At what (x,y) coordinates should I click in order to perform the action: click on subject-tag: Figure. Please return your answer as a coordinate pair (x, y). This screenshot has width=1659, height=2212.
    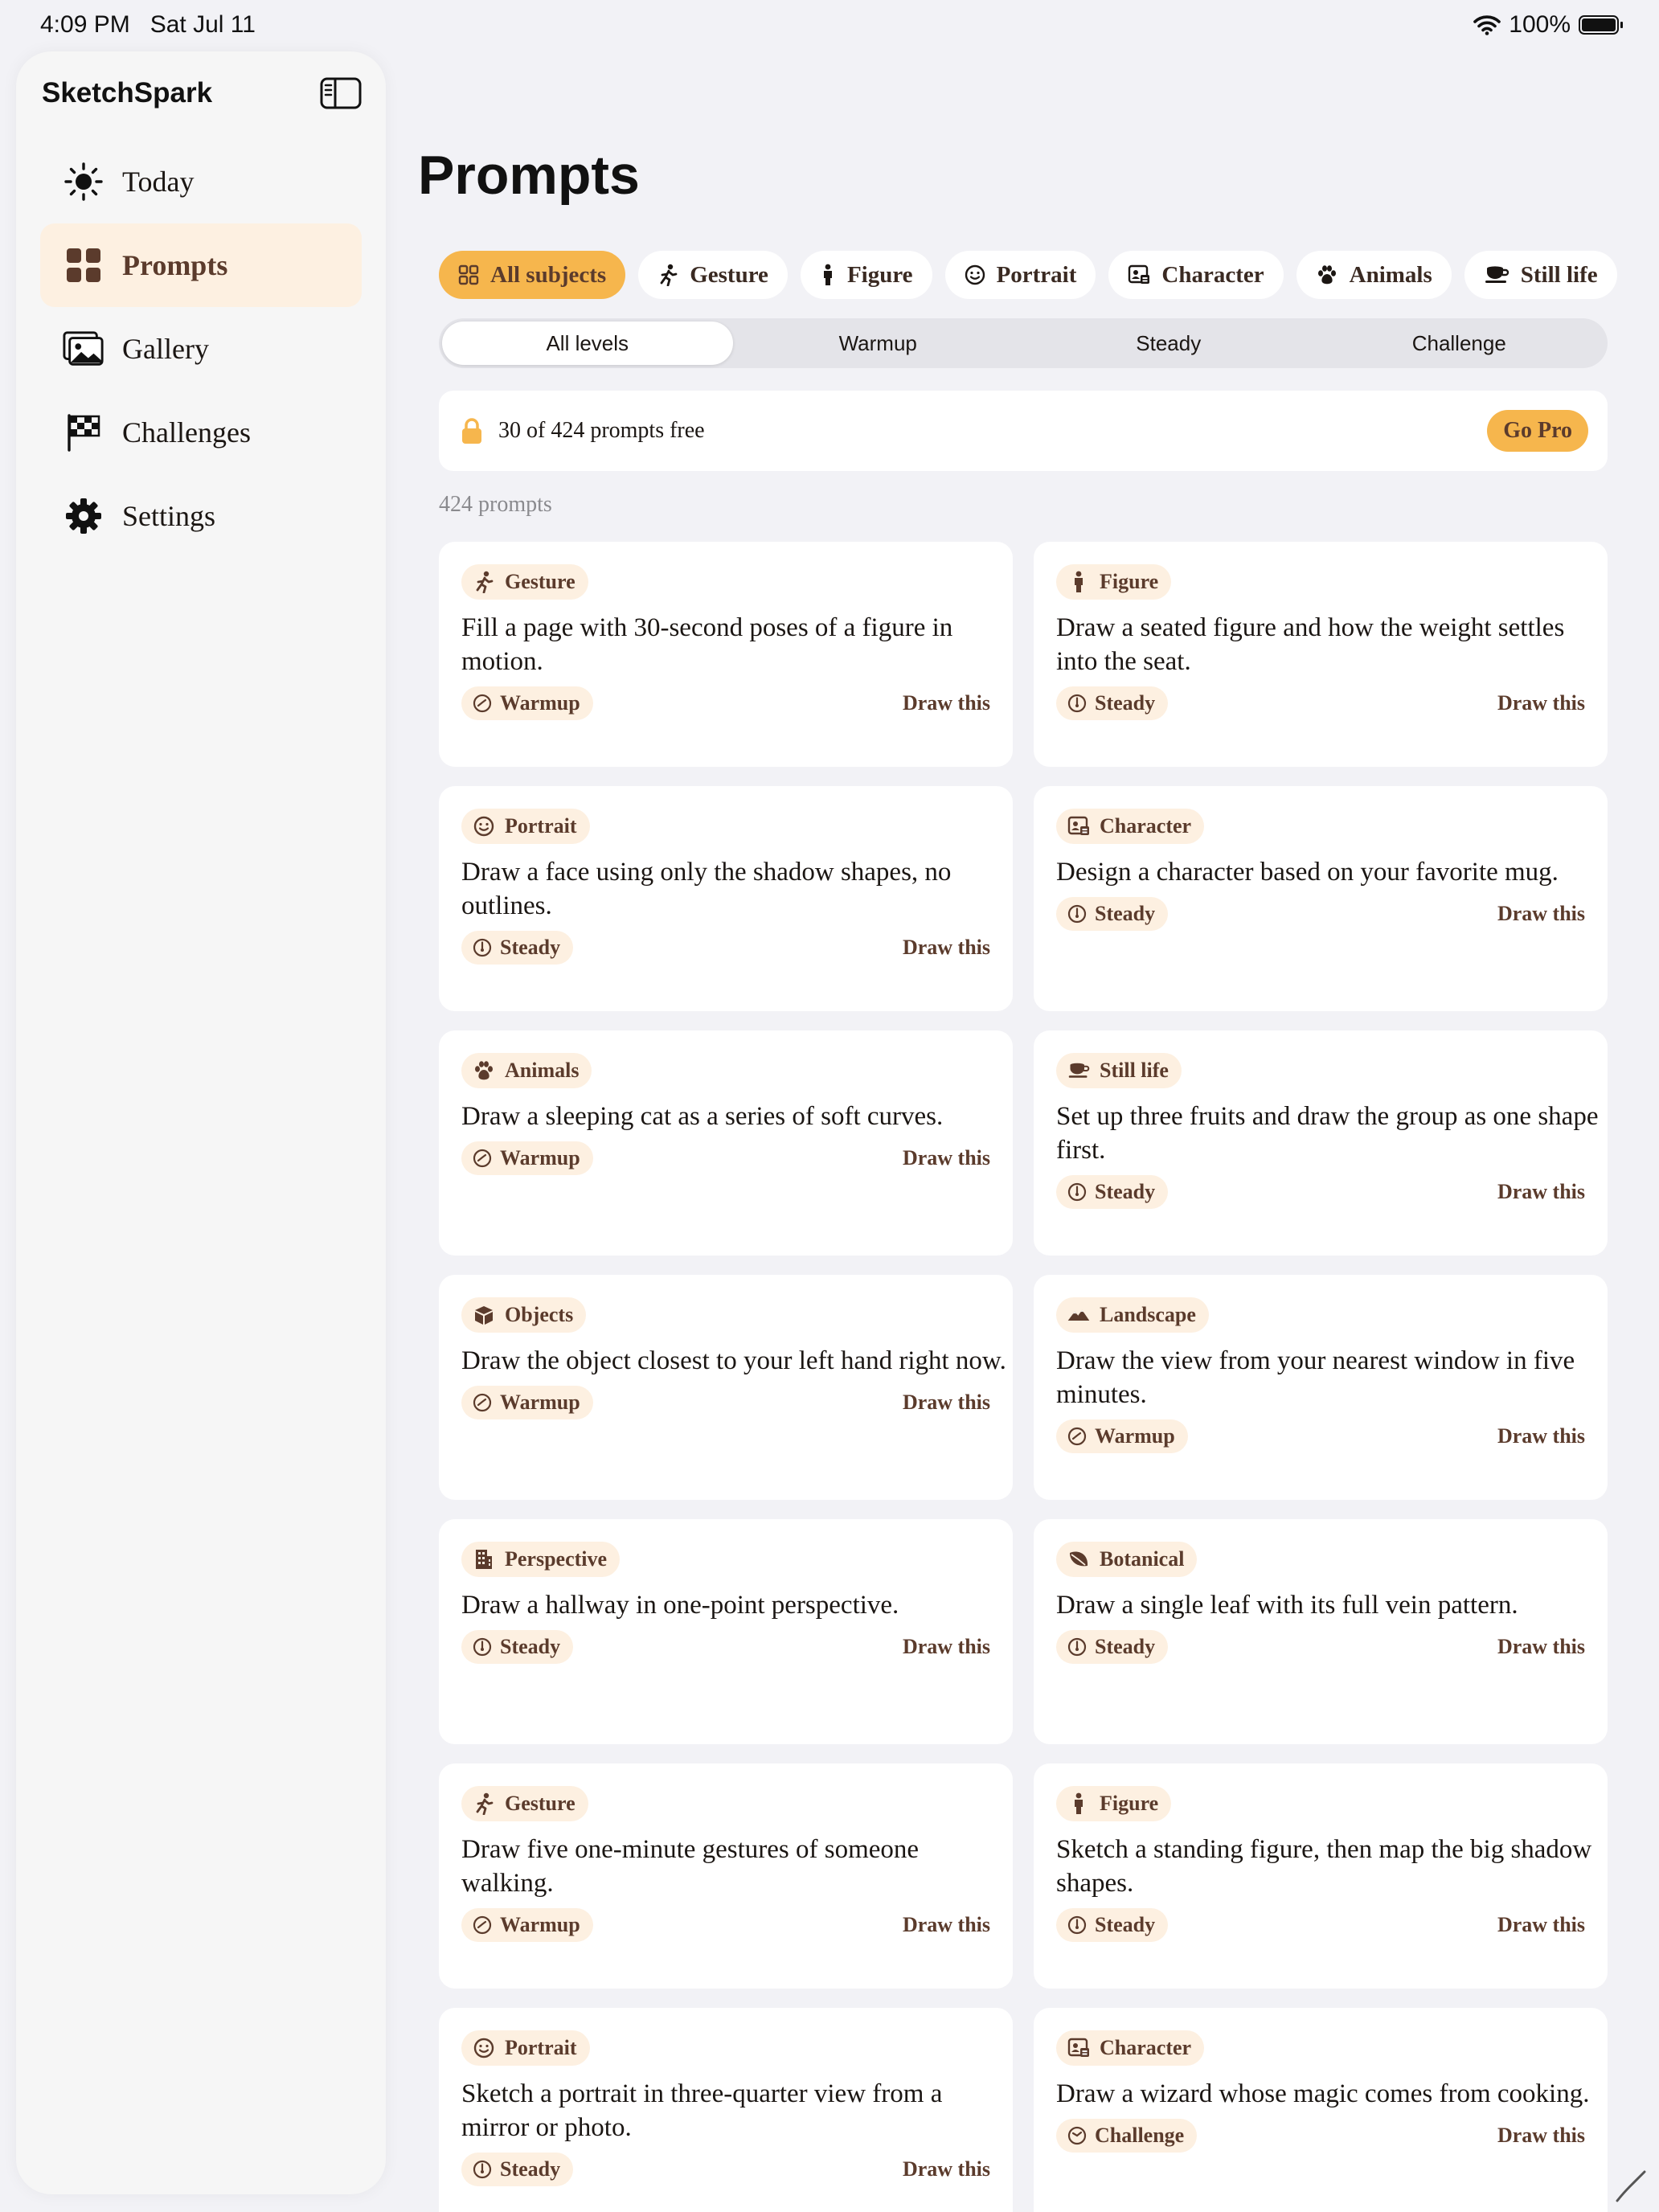
    Looking at the image, I should click on (1114, 1803).